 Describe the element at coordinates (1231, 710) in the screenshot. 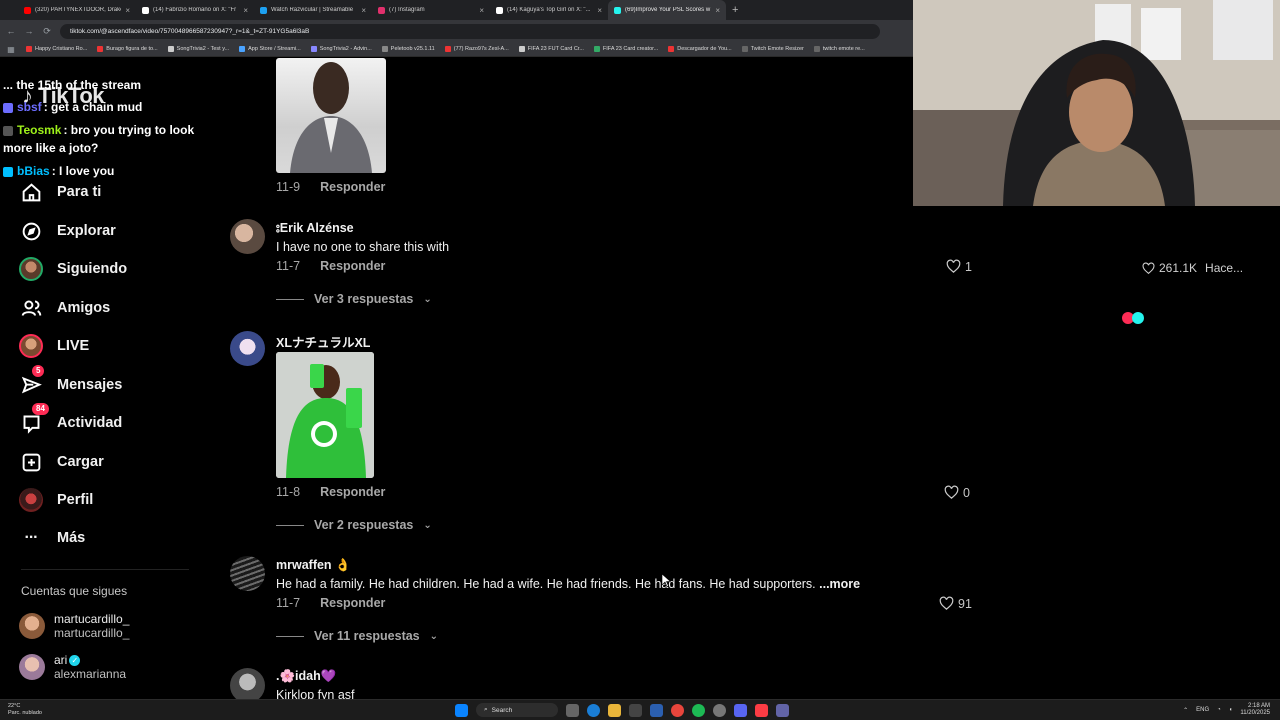

I see `volume-icon: ◖` at that location.